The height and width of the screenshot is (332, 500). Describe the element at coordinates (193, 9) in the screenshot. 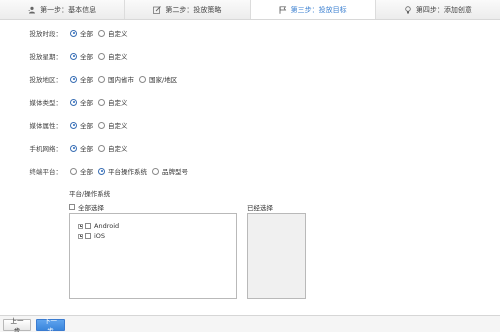

I see `step-tab-label: 第二步：投放策略` at that location.